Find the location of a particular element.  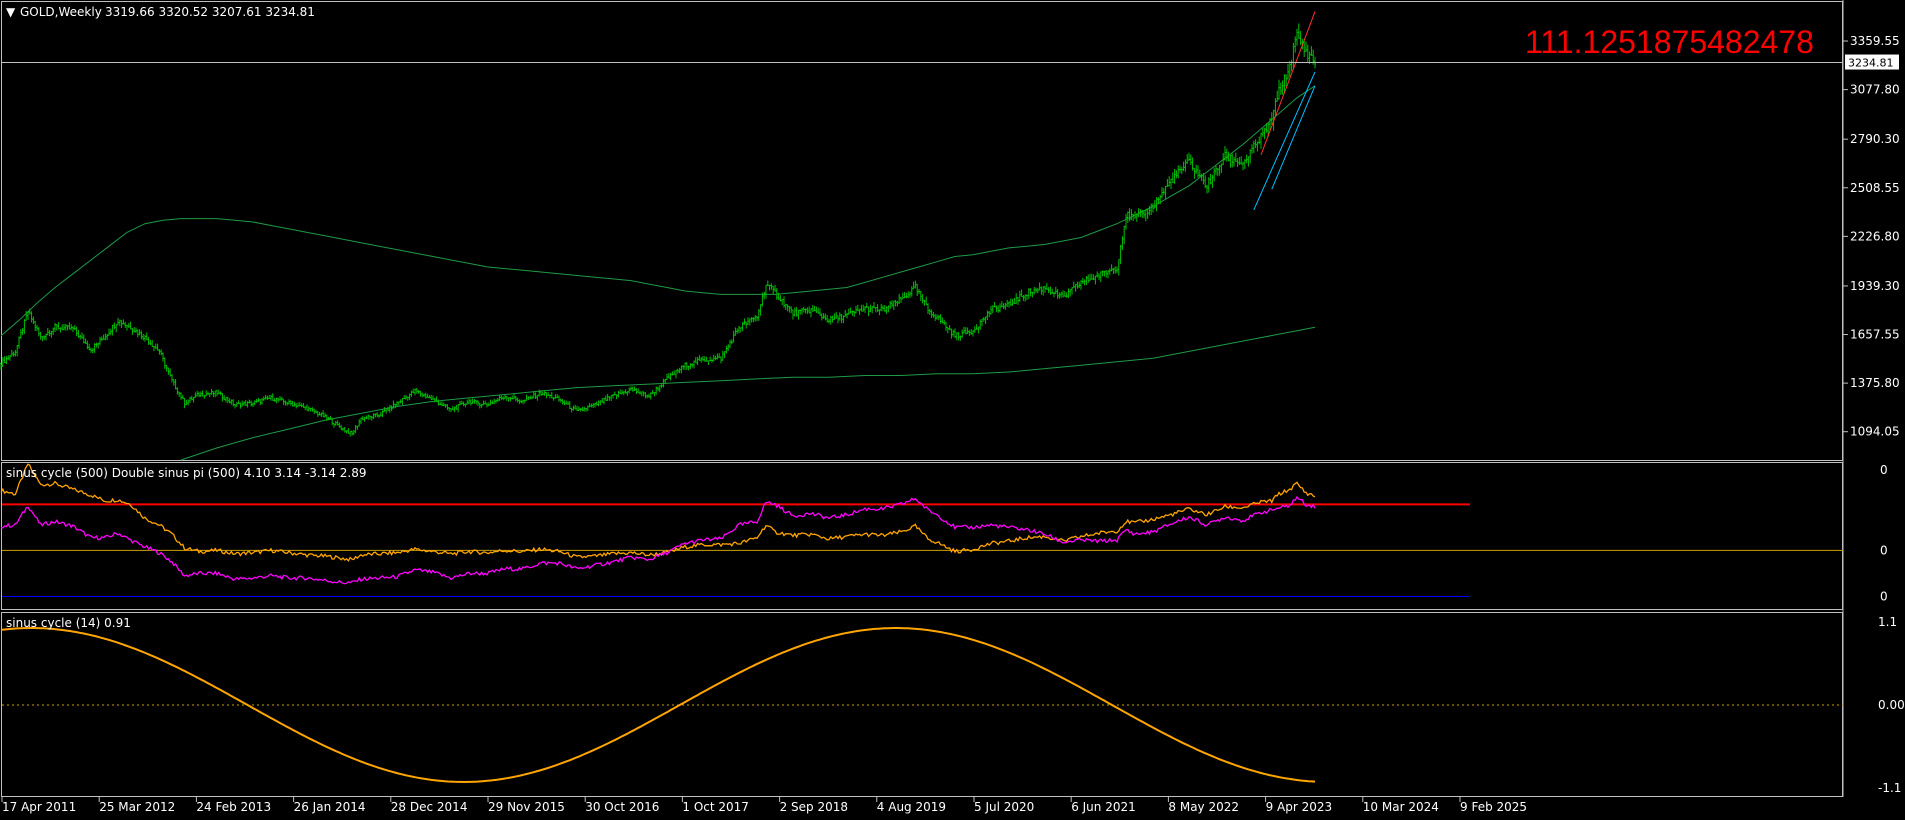

time-tick-label: 28 Dec 2014 is located at coordinates (429, 807).